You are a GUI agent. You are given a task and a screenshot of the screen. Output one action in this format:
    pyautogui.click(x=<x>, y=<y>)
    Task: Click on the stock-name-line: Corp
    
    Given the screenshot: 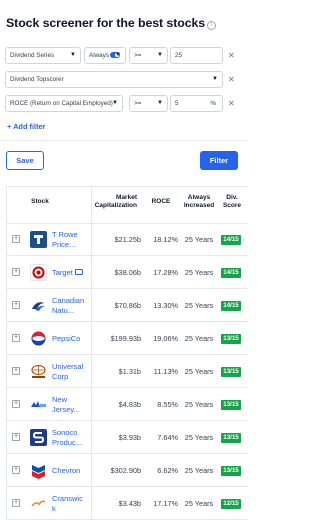 What is the action you would take?
    pyautogui.click(x=60, y=376)
    